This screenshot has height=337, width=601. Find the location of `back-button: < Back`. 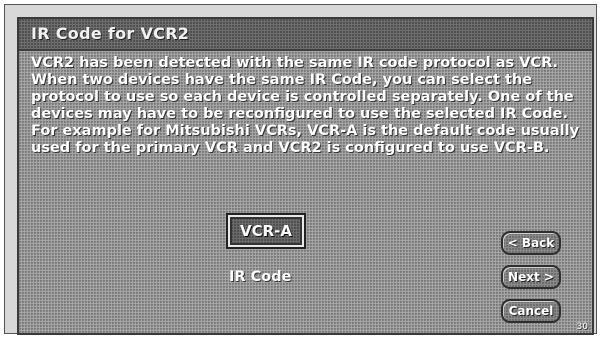

back-button: < Back is located at coordinates (531, 243).